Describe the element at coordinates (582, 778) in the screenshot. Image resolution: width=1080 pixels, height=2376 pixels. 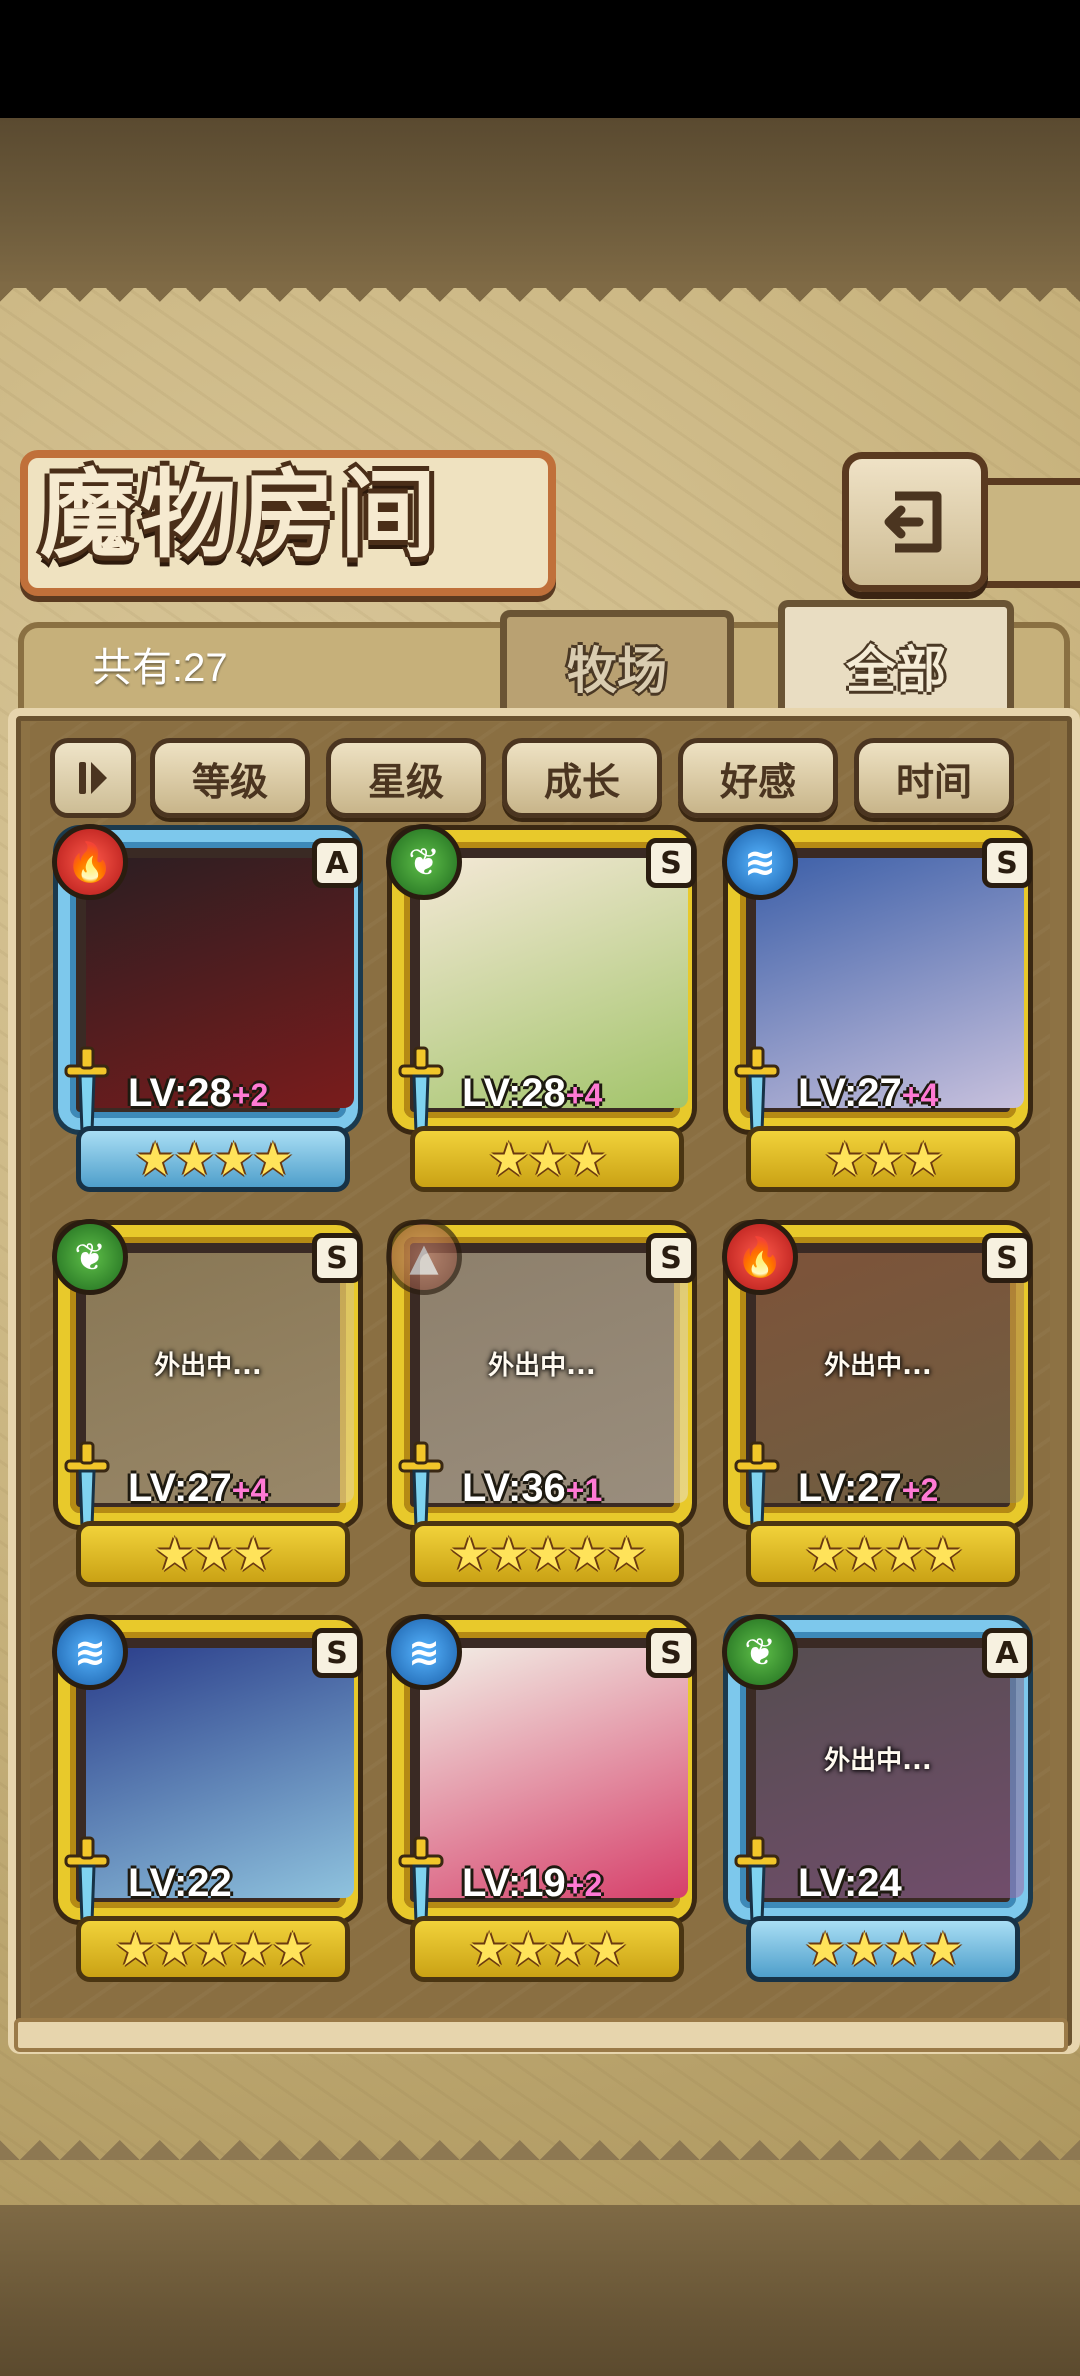
I see `sort-growth-button: 成长` at that location.